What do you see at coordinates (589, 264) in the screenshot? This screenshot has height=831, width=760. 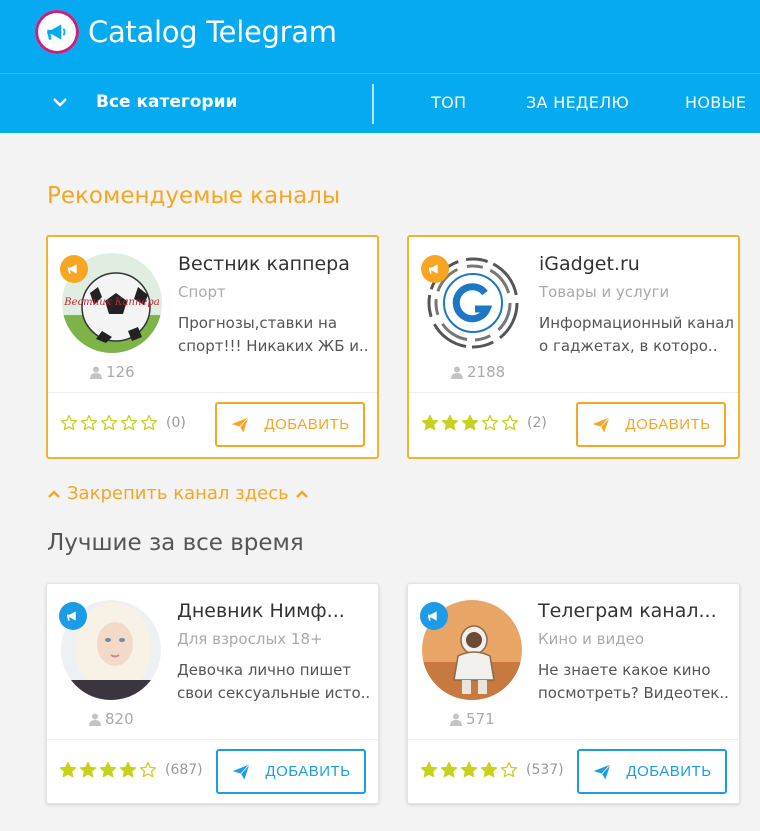 I see `channel-title: iGadget.ru` at bounding box center [589, 264].